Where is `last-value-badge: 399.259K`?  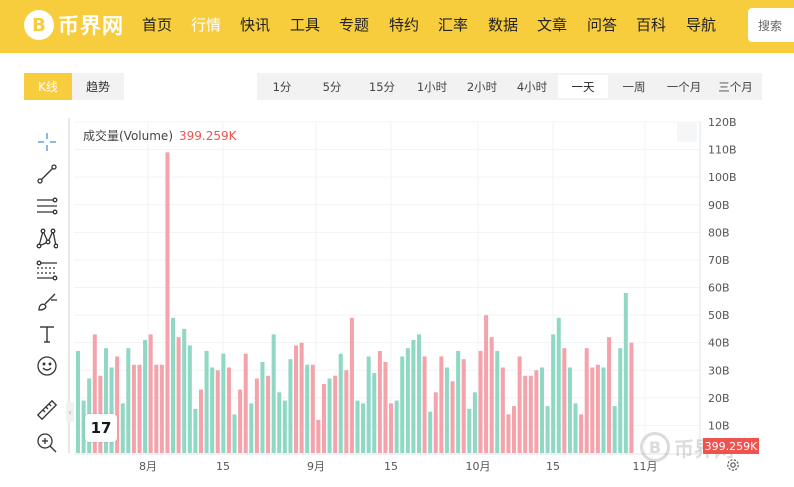
last-value-badge: 399.259K is located at coordinates (731, 446).